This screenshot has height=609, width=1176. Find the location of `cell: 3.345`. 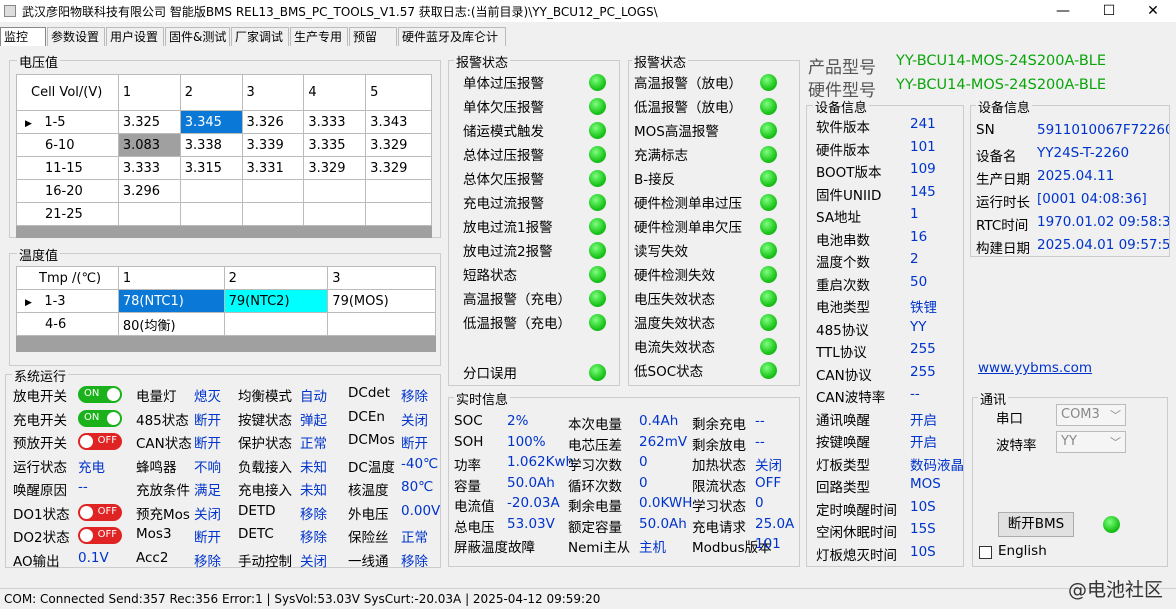

cell: 3.345 is located at coordinates (211, 122).